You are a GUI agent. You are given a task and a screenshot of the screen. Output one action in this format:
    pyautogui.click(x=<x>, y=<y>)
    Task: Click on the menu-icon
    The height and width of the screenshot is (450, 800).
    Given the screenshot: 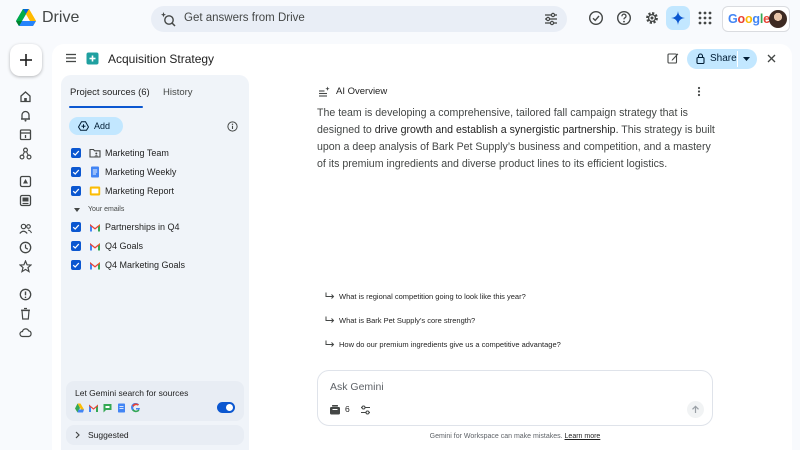 What is the action you would take?
    pyautogui.click(x=71, y=58)
    